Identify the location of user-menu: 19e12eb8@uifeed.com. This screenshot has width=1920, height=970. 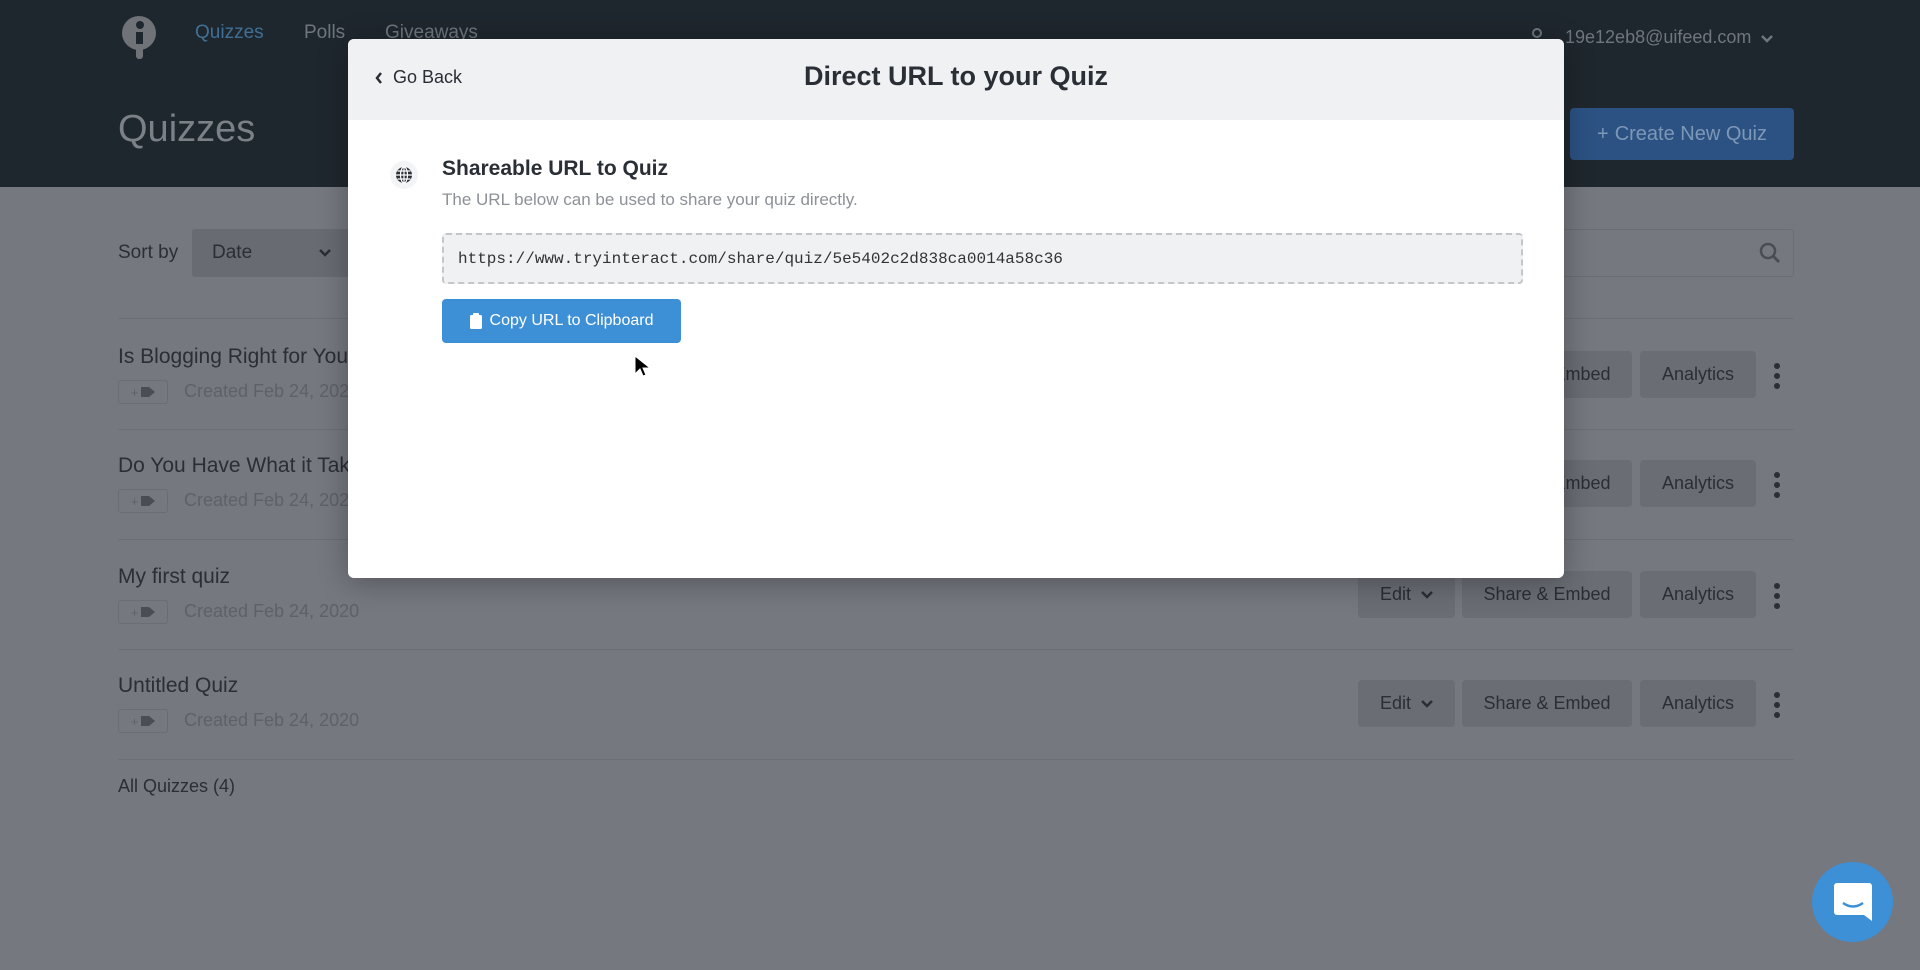
(1658, 37).